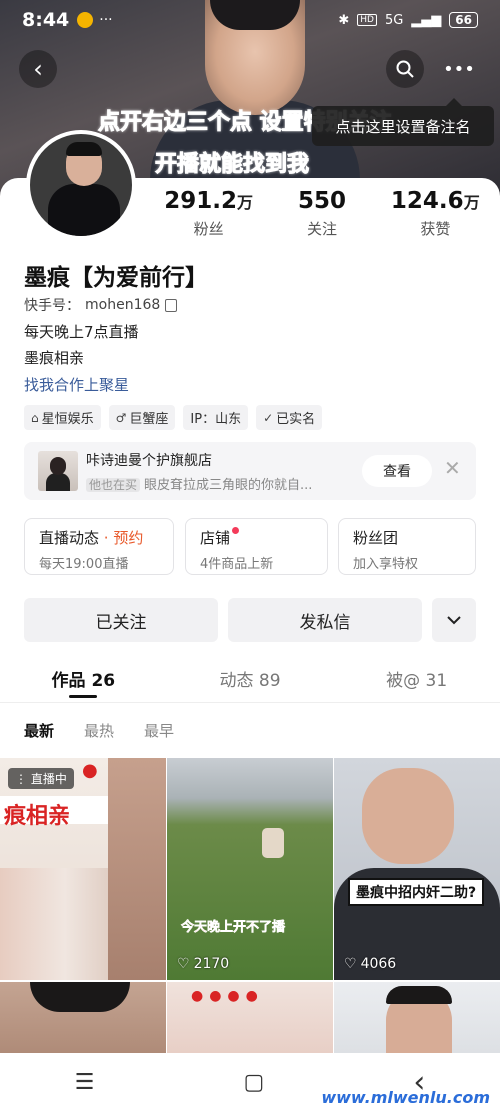 The image size is (500, 1111). I want to click on sort-hottest: 最热, so click(99, 730).